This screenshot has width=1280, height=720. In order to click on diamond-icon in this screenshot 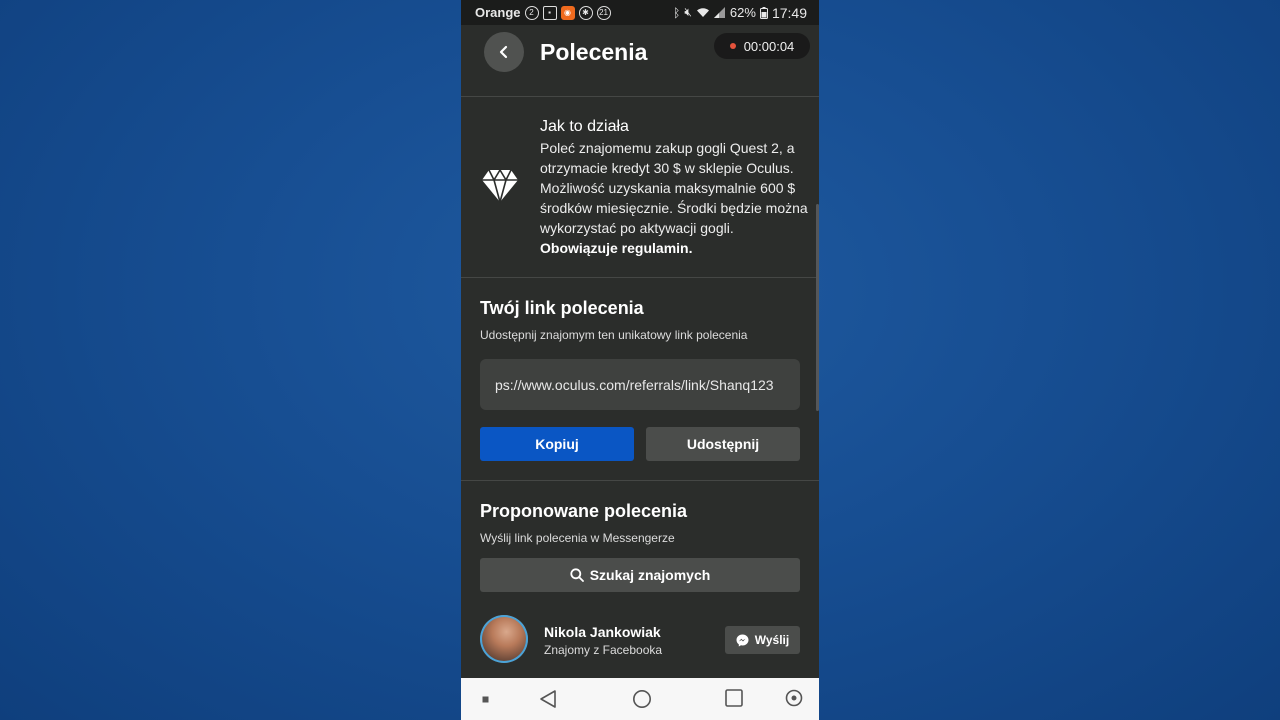, I will do `click(500, 186)`.